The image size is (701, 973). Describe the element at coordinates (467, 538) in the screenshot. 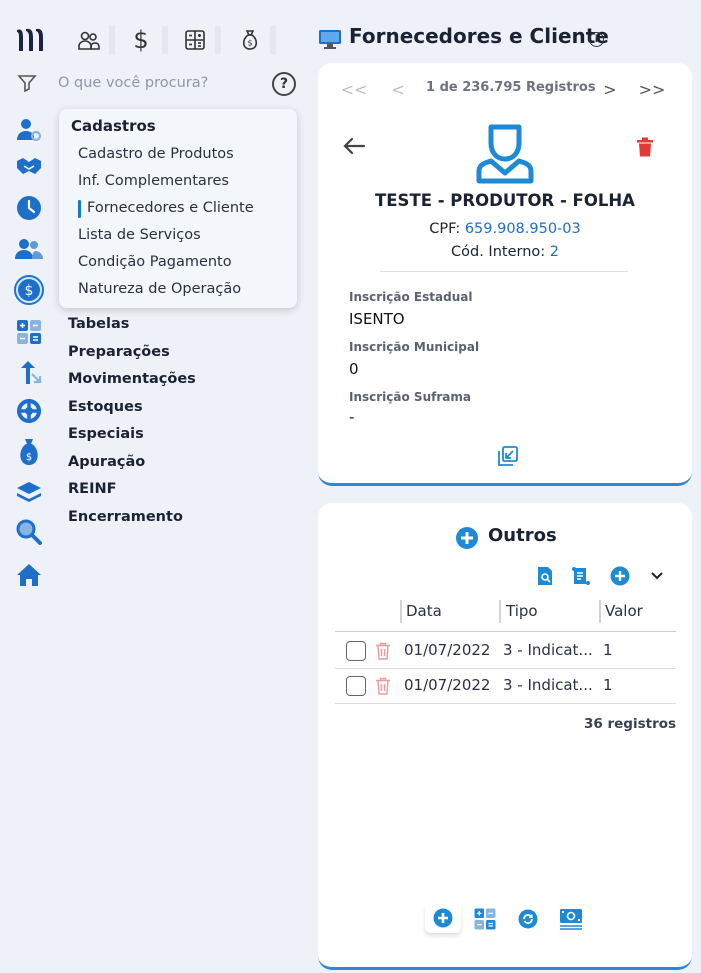

I see `add-circle-icon` at that location.